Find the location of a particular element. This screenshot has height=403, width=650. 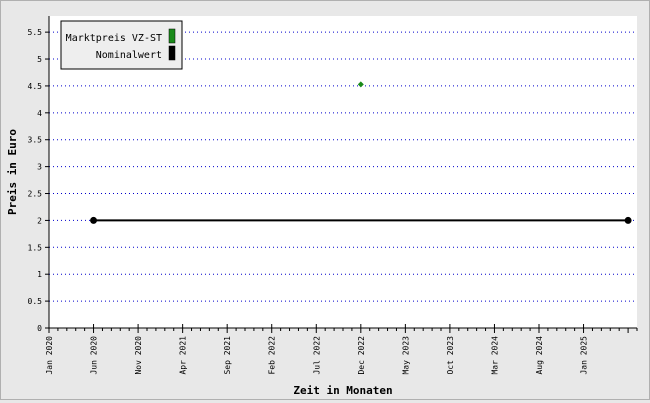

legend-label-marktpreis: Marktpreis VZ-ST is located at coordinates (114, 38).